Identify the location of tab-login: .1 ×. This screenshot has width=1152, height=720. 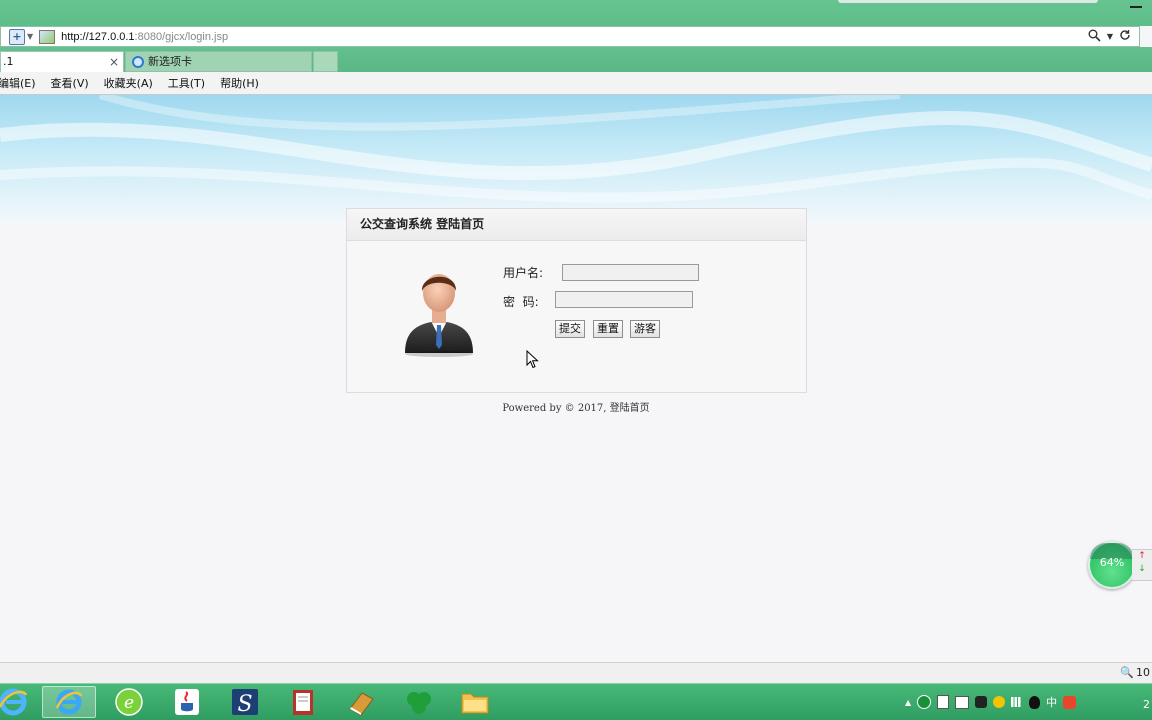
(62, 61).